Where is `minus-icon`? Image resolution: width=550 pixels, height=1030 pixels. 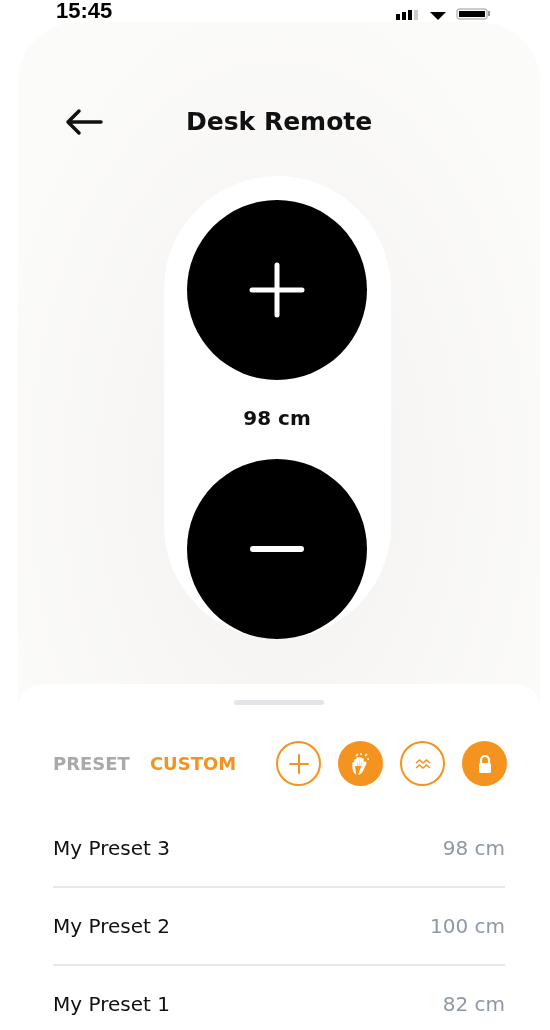
minus-icon is located at coordinates (277, 549).